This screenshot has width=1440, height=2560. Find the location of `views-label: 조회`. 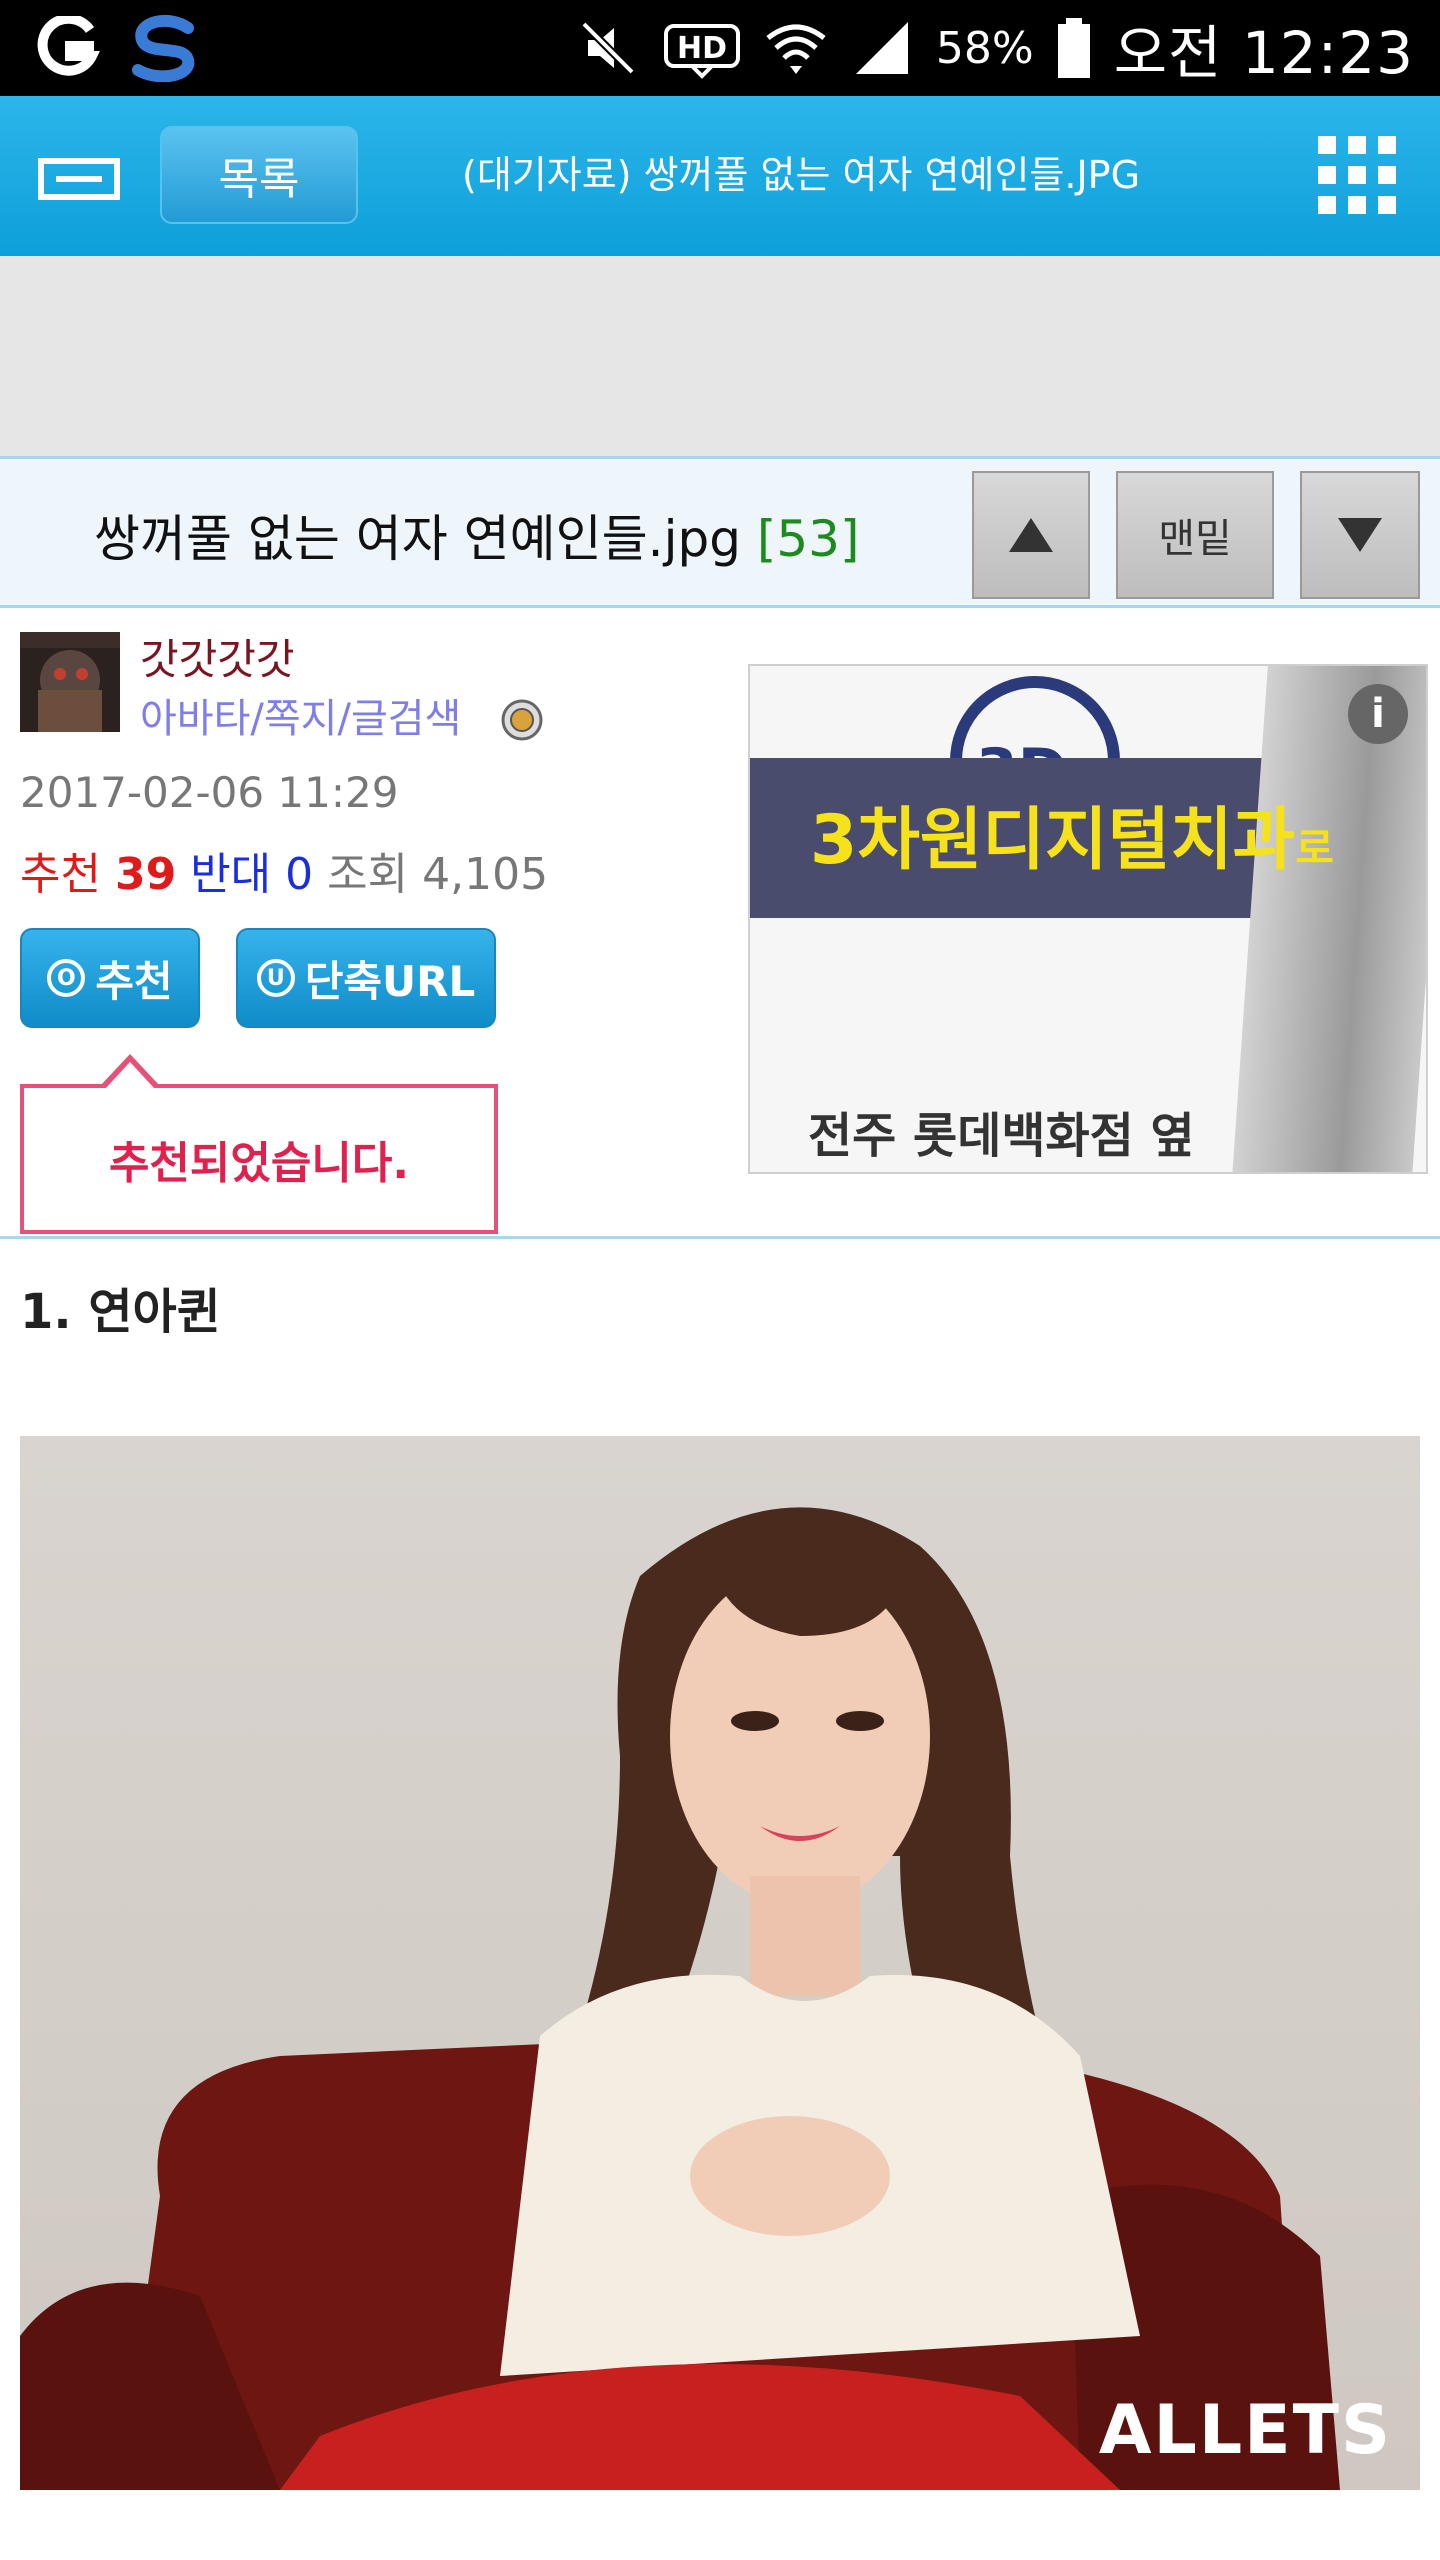

views-label: 조회 is located at coordinates (368, 874).